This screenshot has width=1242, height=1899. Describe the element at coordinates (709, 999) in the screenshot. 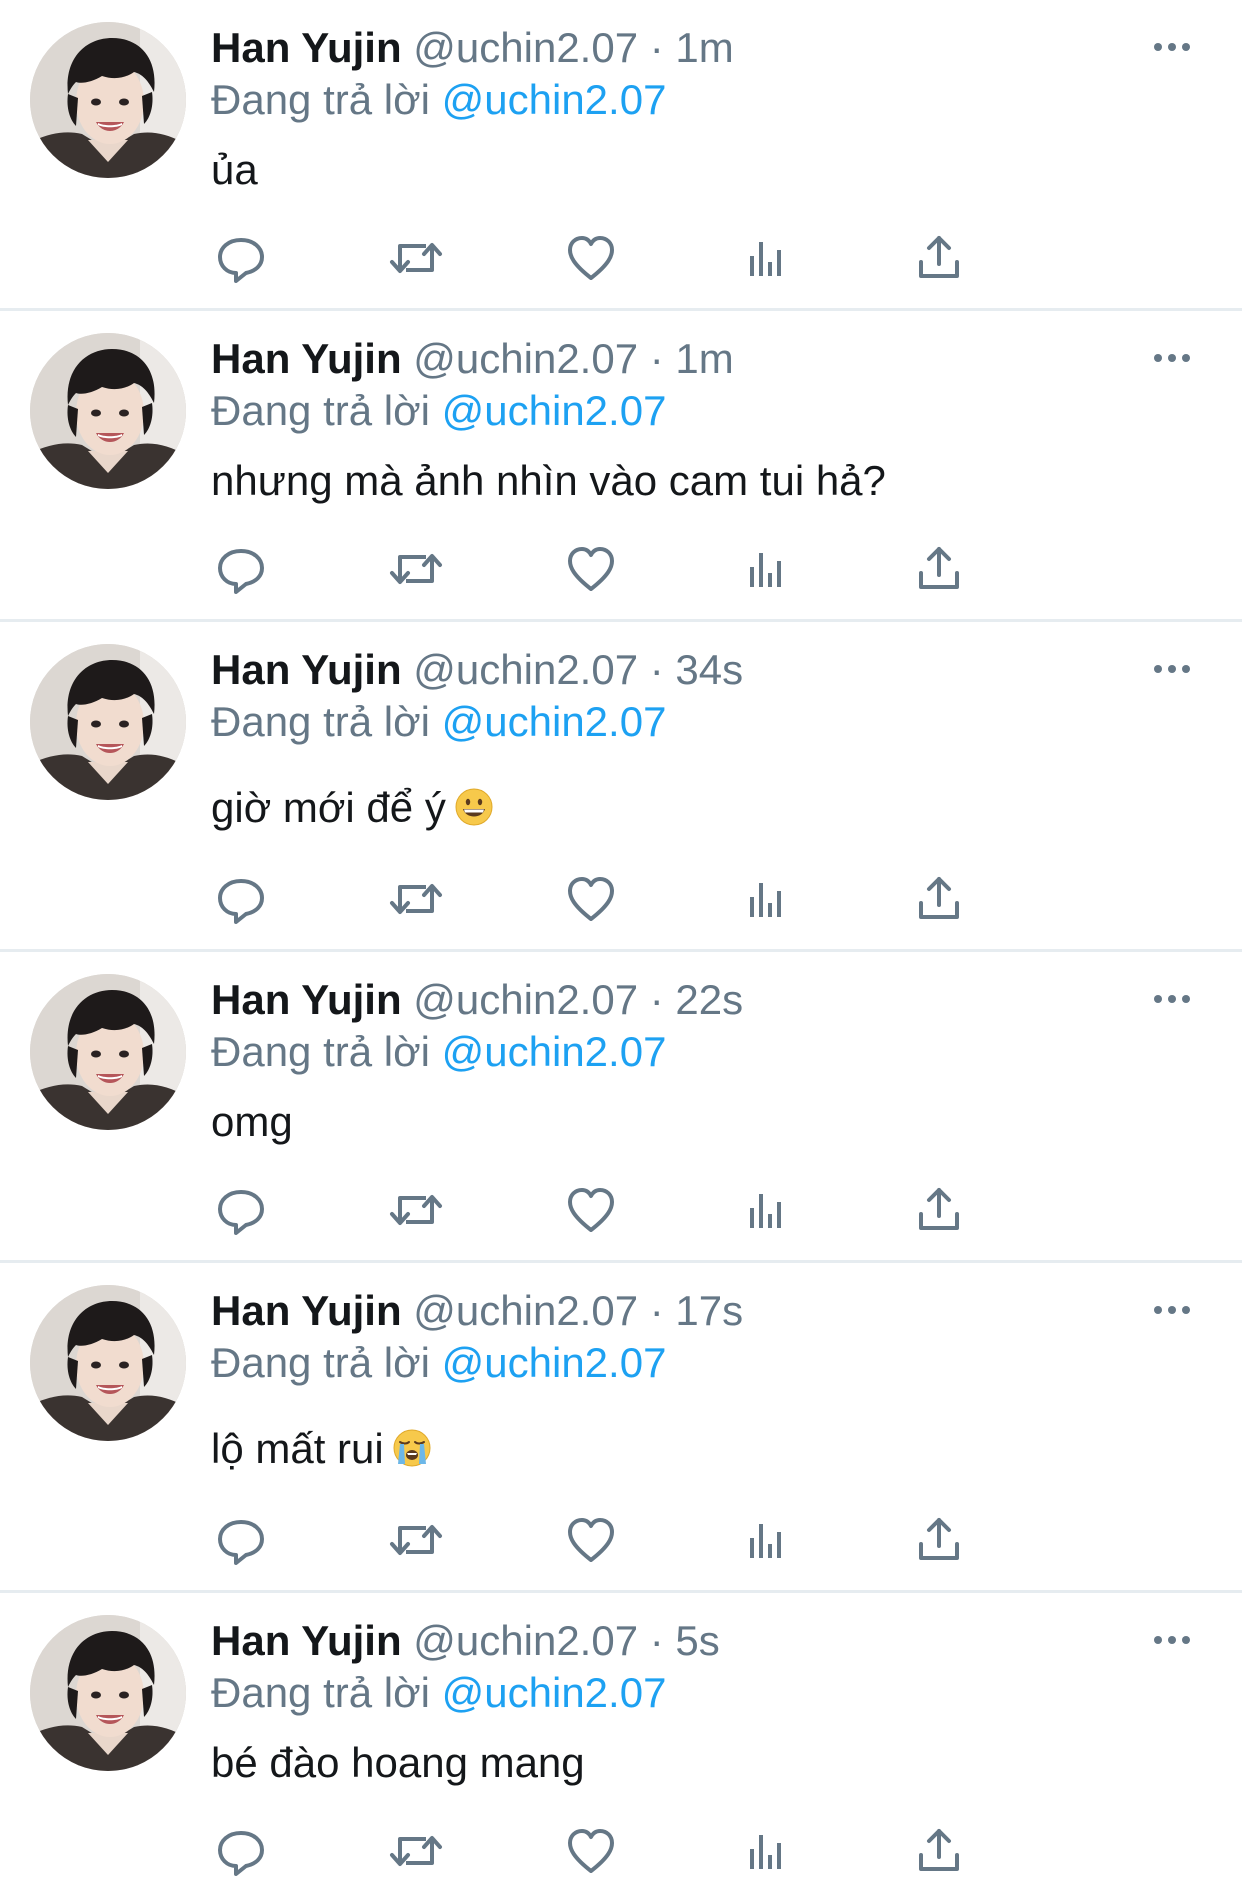

I see `timestamp: 22s` at that location.